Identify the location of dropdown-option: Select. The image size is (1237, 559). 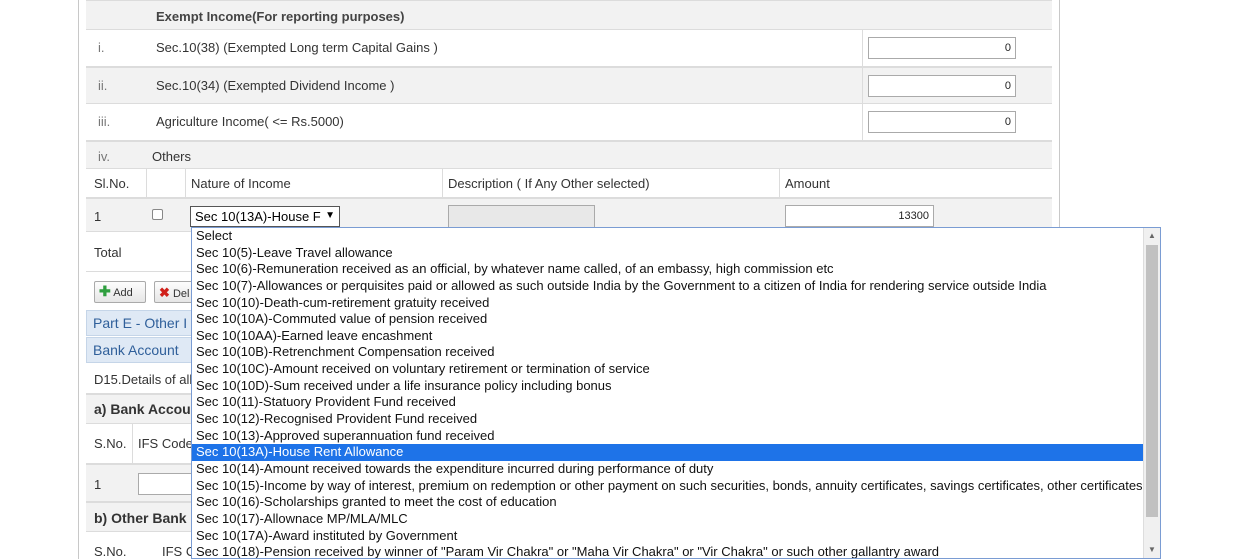
(676, 236).